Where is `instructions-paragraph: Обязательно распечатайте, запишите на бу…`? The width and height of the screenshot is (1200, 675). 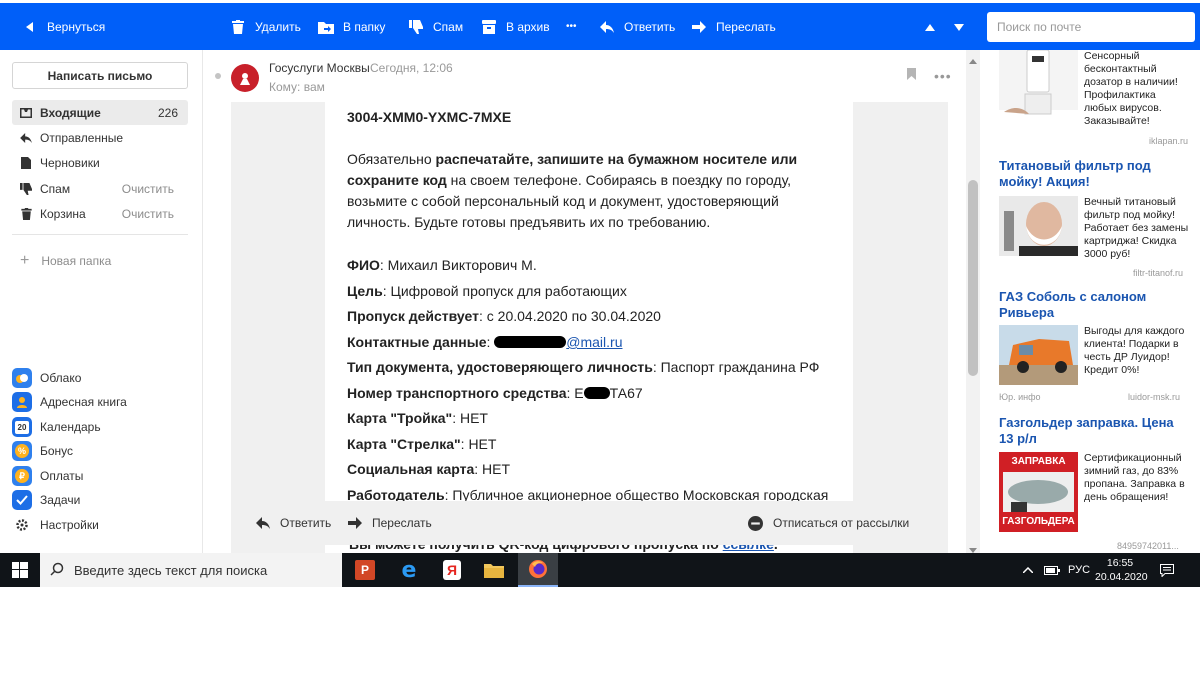 instructions-paragraph: Обязательно распечатайте, запишите на бу… is located at coordinates (572, 190).